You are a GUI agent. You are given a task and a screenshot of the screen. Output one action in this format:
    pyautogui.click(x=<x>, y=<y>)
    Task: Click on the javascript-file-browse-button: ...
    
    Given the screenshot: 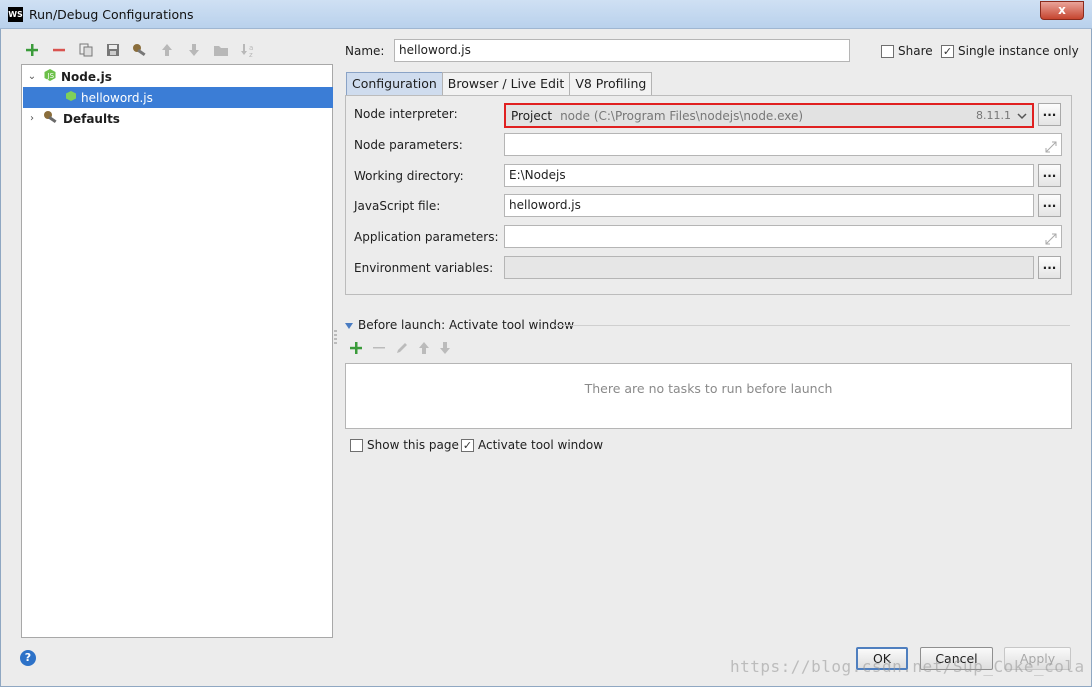 What is the action you would take?
    pyautogui.click(x=1049, y=205)
    